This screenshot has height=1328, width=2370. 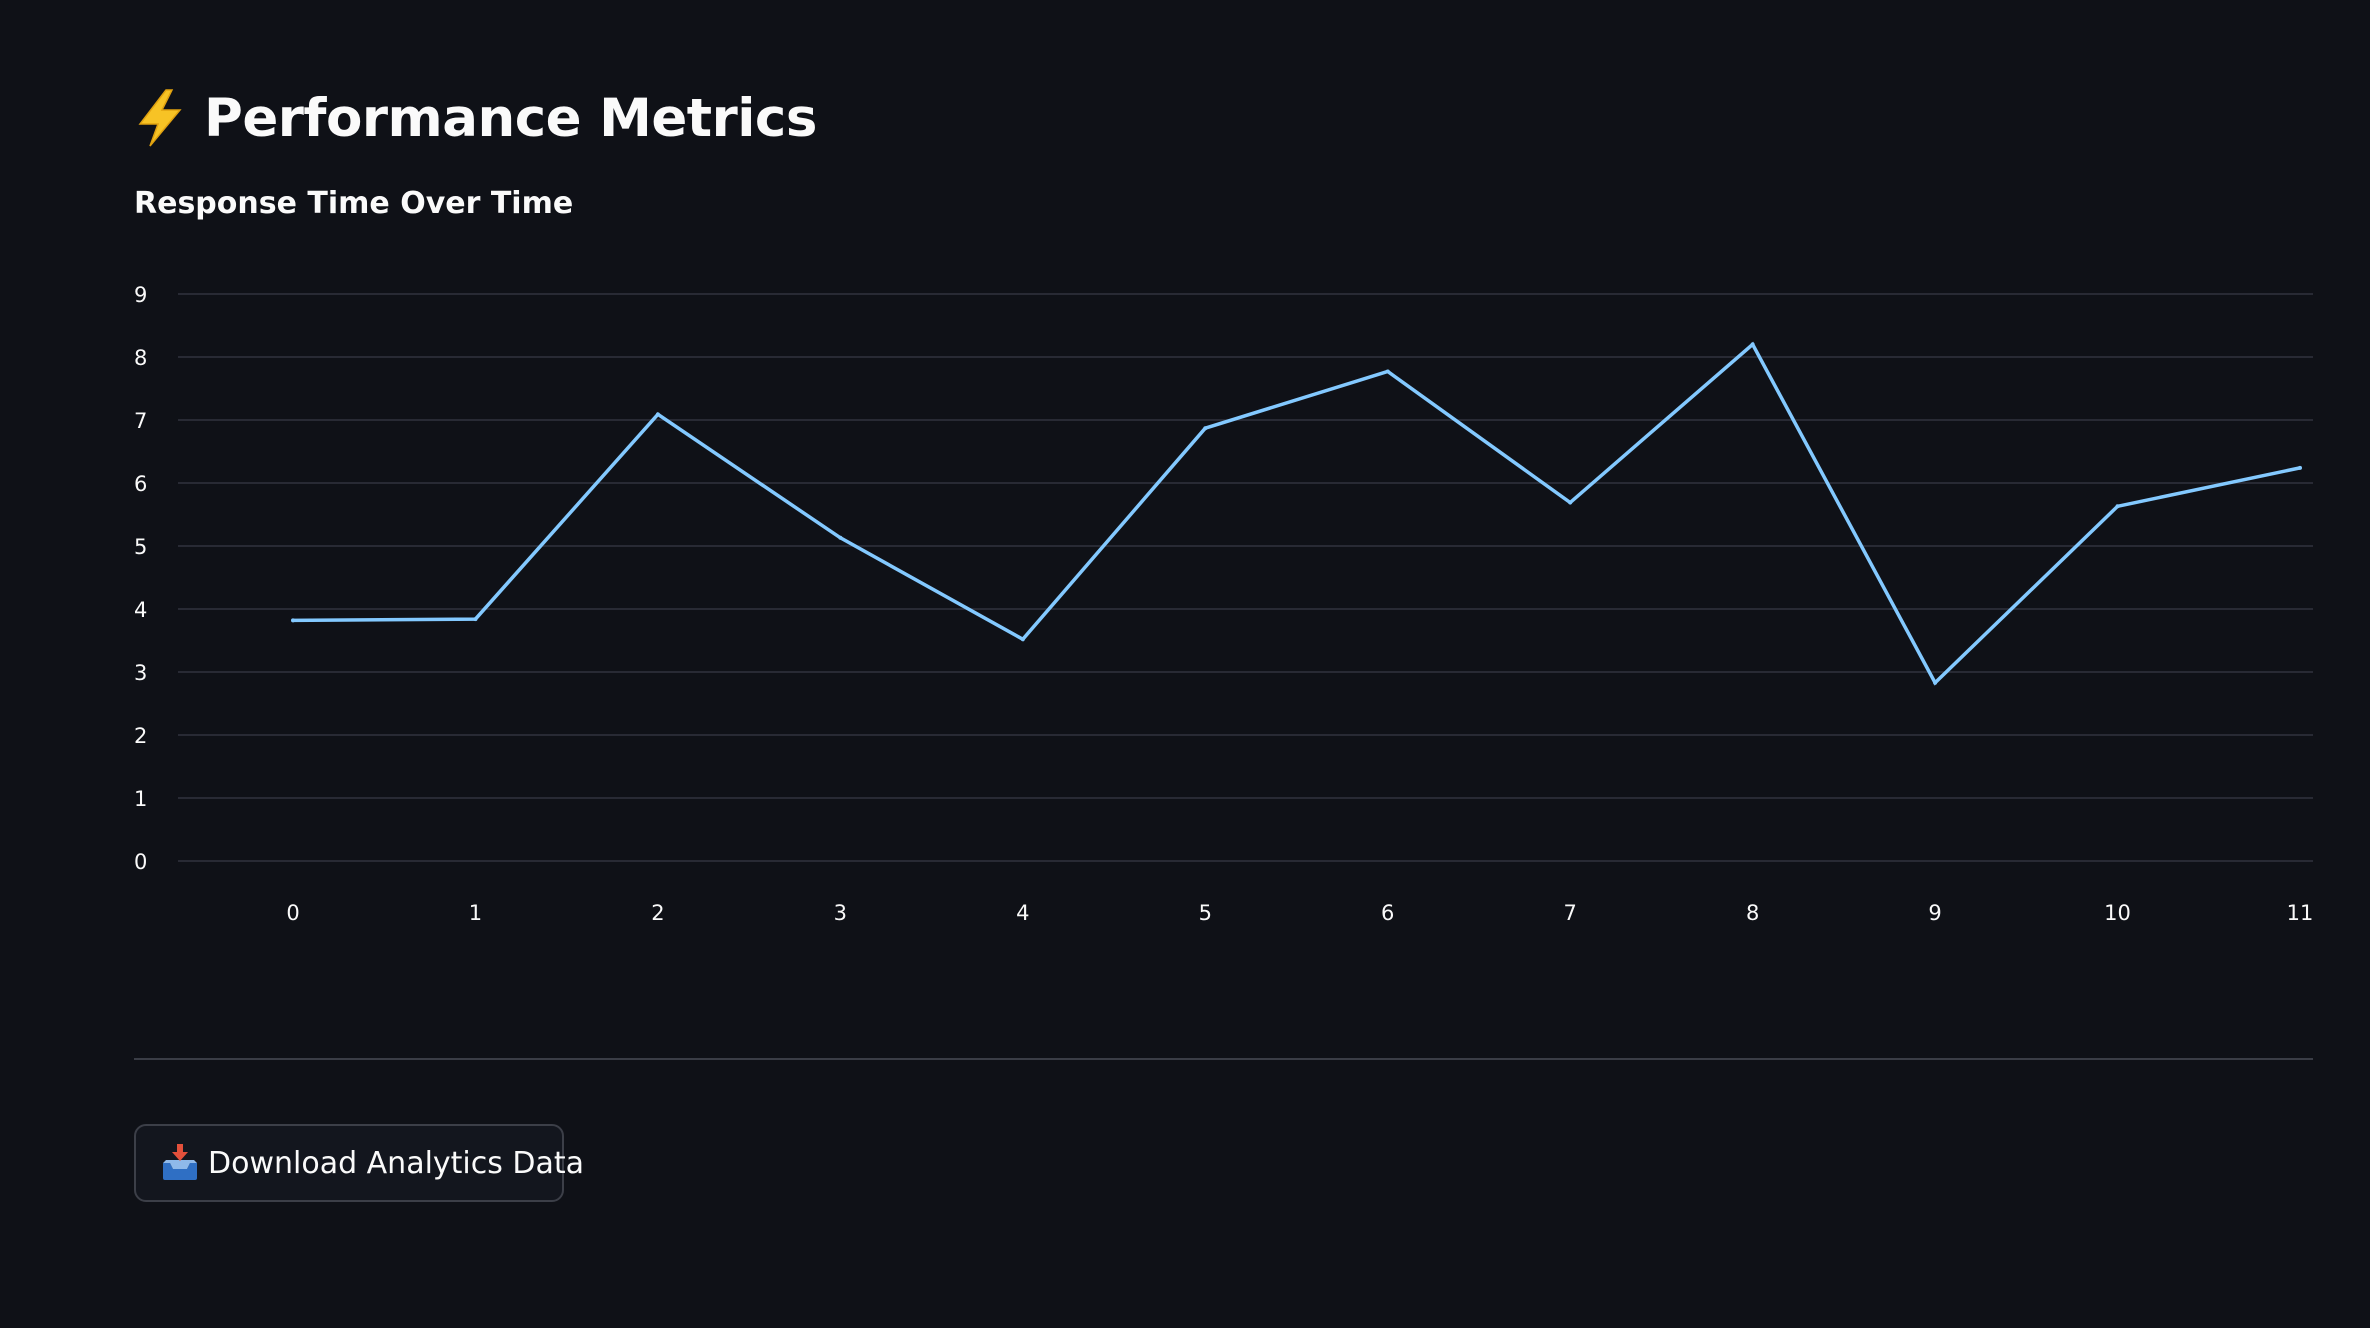 What do you see at coordinates (1752, 913) in the screenshot?
I see `x-tick-label: 8` at bounding box center [1752, 913].